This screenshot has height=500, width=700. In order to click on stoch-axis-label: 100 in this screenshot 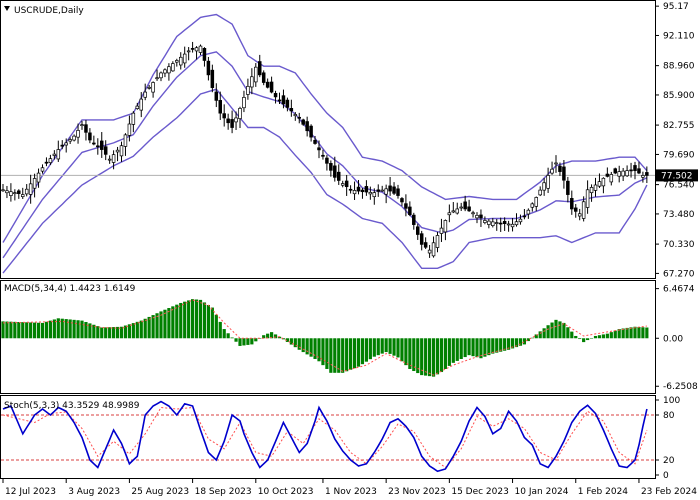, I will do `click(671, 401)`.